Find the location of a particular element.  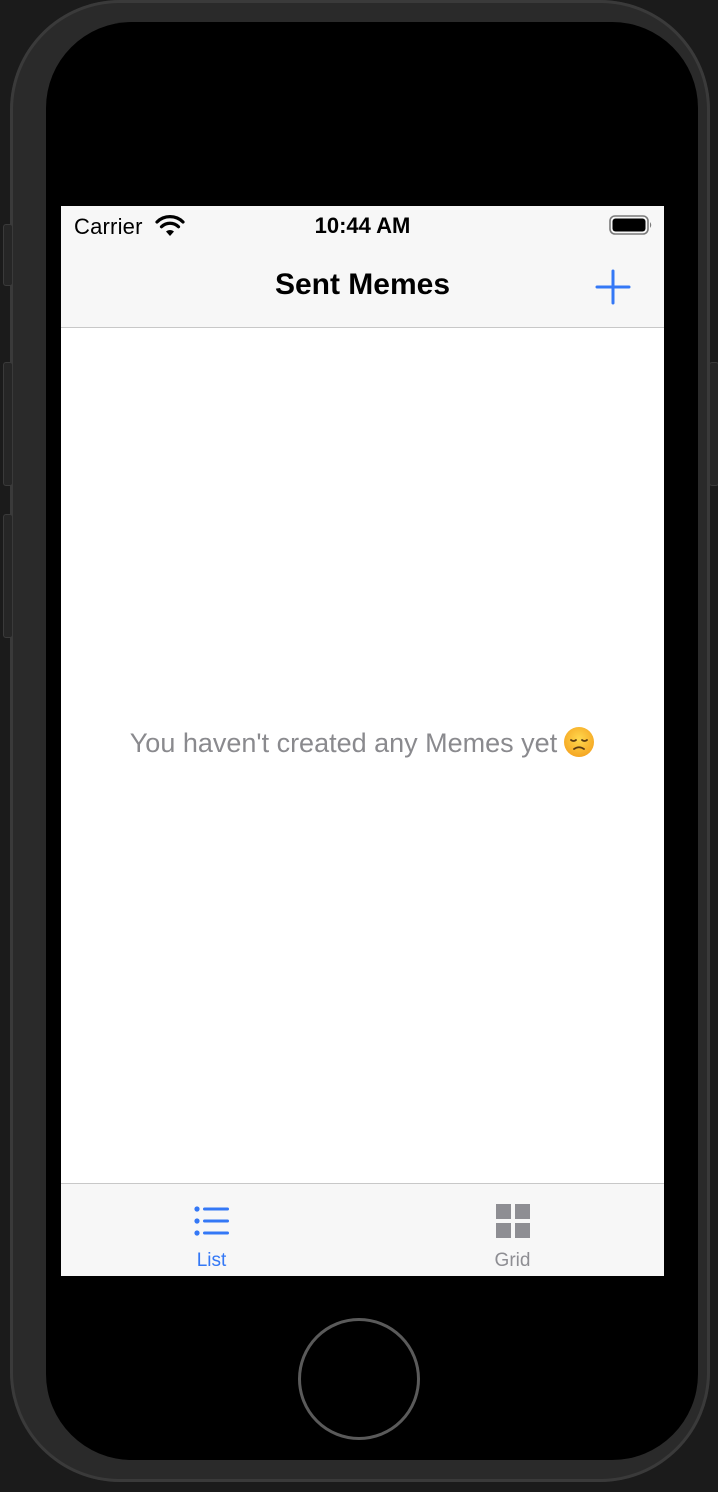

home-button is located at coordinates (359, 1379).